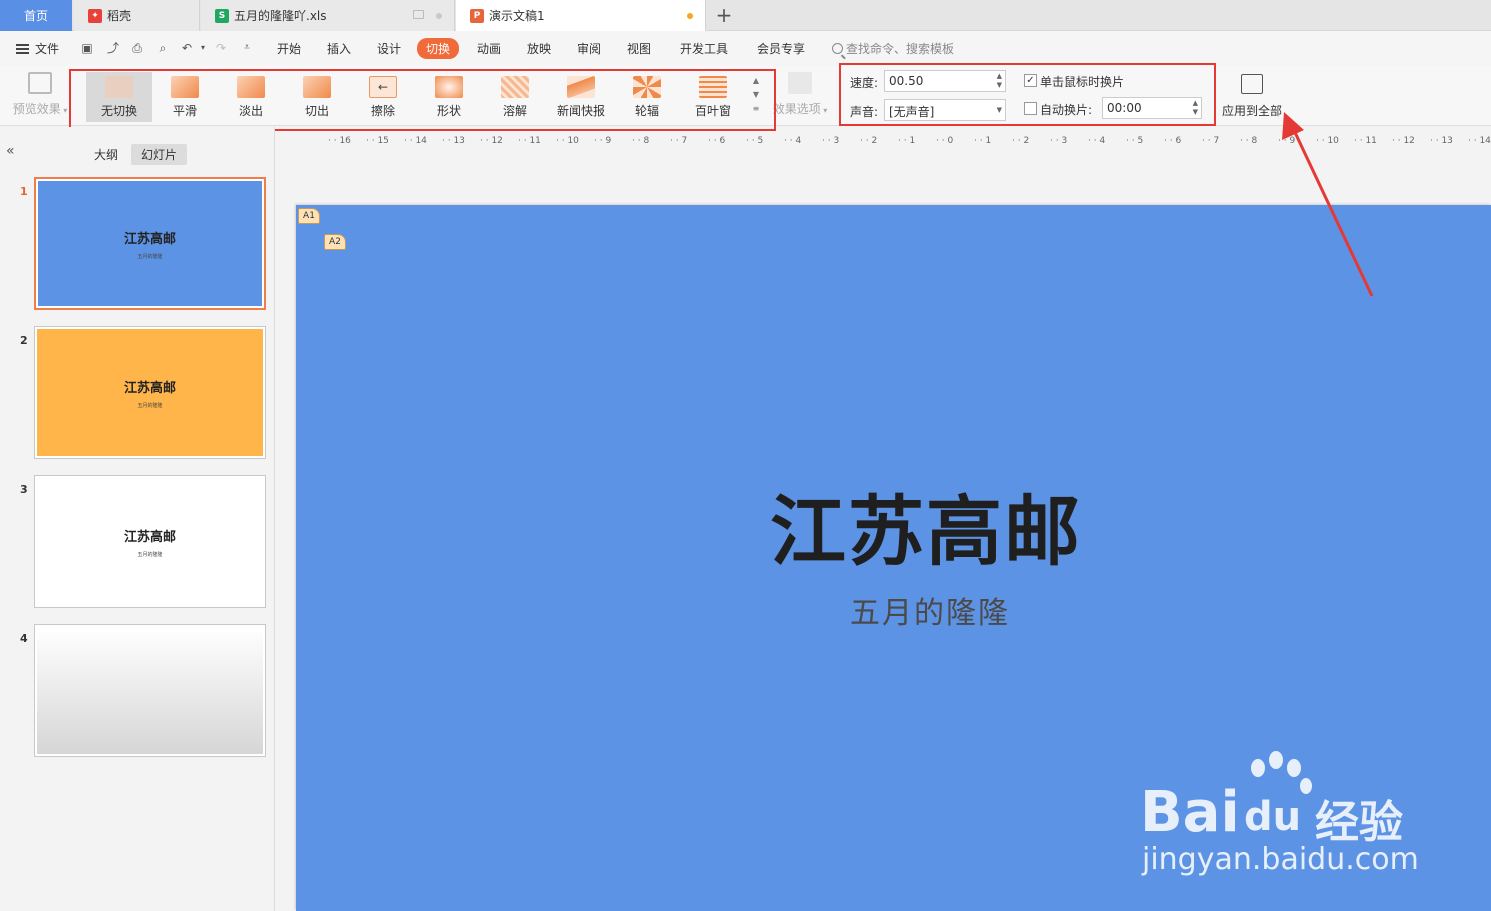 Image resolution: width=1491 pixels, height=911 pixels. I want to click on tab-spreadsheet: S 五月的隆隆吖.xls, so click(328, 15).